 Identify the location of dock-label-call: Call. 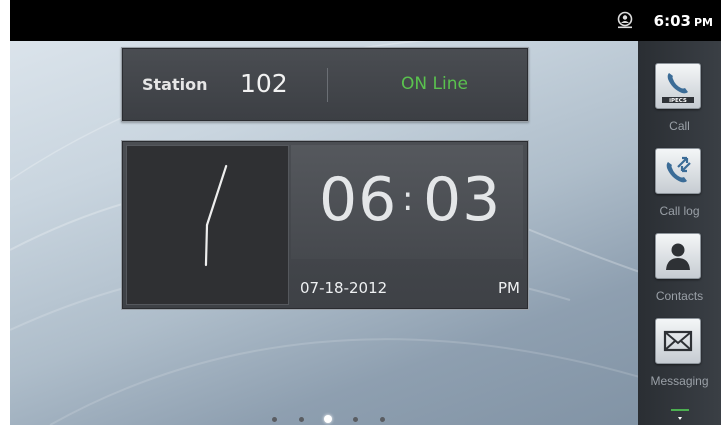
(679, 126).